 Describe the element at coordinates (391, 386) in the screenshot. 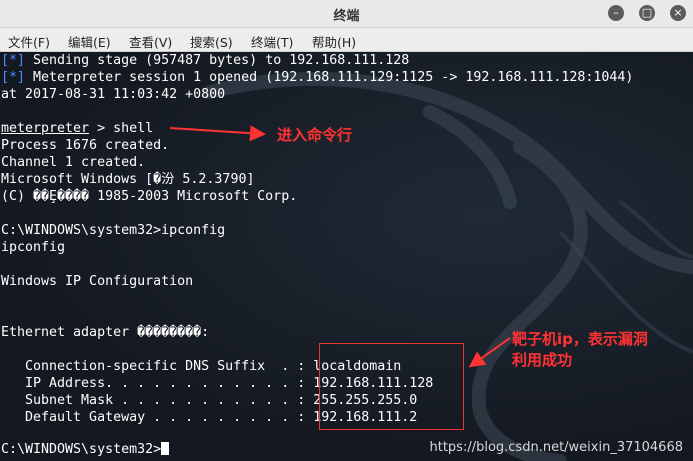

I see `ip-config-highlight-box` at that location.